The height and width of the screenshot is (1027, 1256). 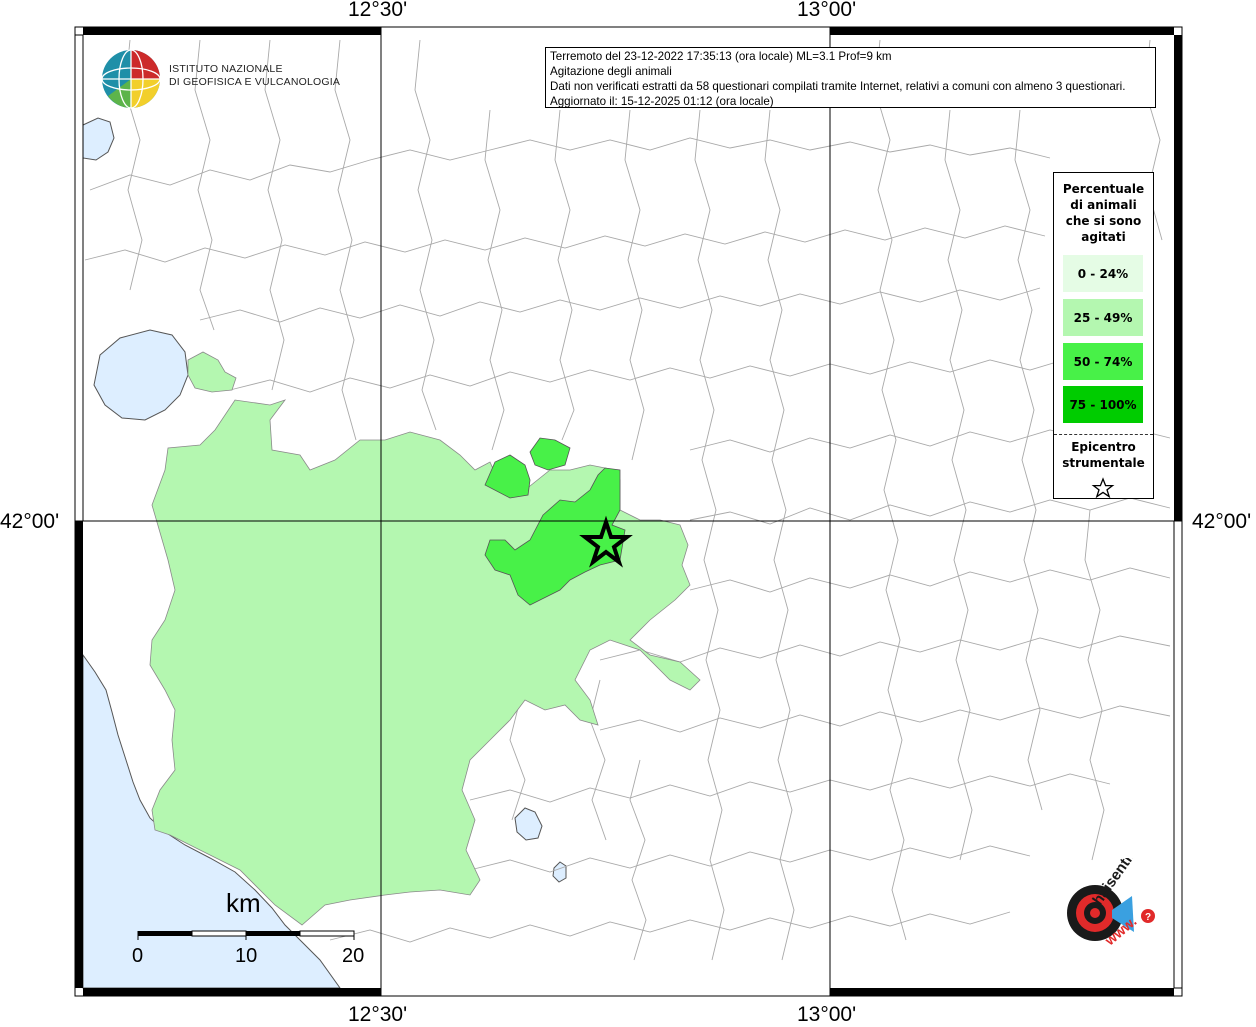 What do you see at coordinates (243, 903) in the screenshot?
I see `scale-unit-label: km` at bounding box center [243, 903].